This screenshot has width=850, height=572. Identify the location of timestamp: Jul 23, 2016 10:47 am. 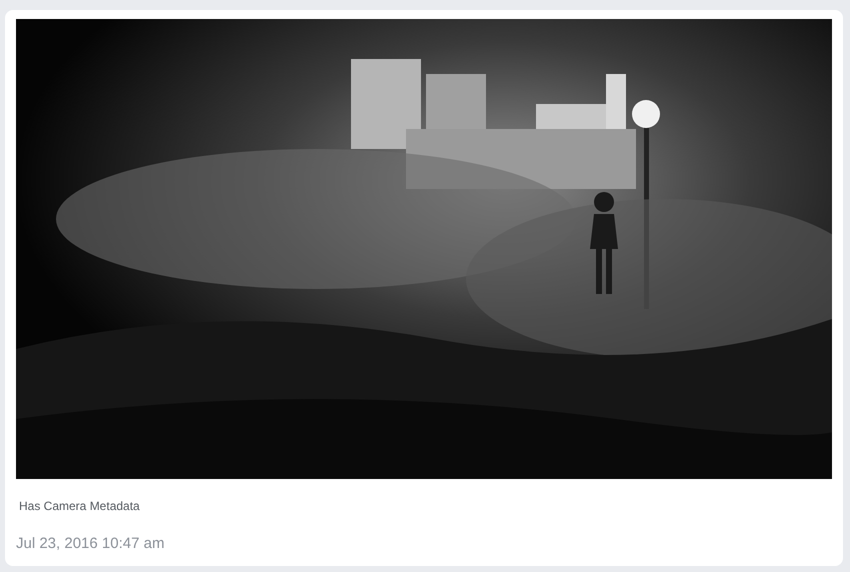
(91, 544).